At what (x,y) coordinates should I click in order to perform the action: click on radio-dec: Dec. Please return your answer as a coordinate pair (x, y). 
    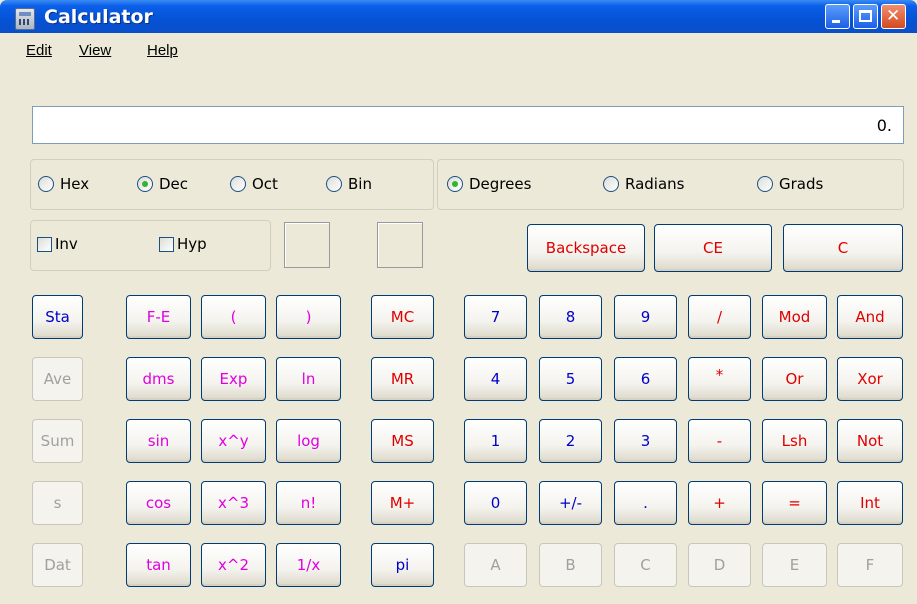
    Looking at the image, I should click on (162, 184).